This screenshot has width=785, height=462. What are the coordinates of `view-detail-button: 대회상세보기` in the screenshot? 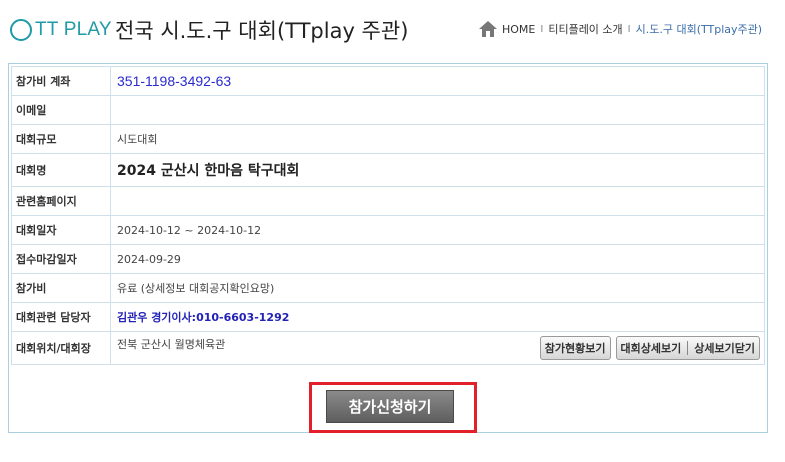 It's located at (651, 348).